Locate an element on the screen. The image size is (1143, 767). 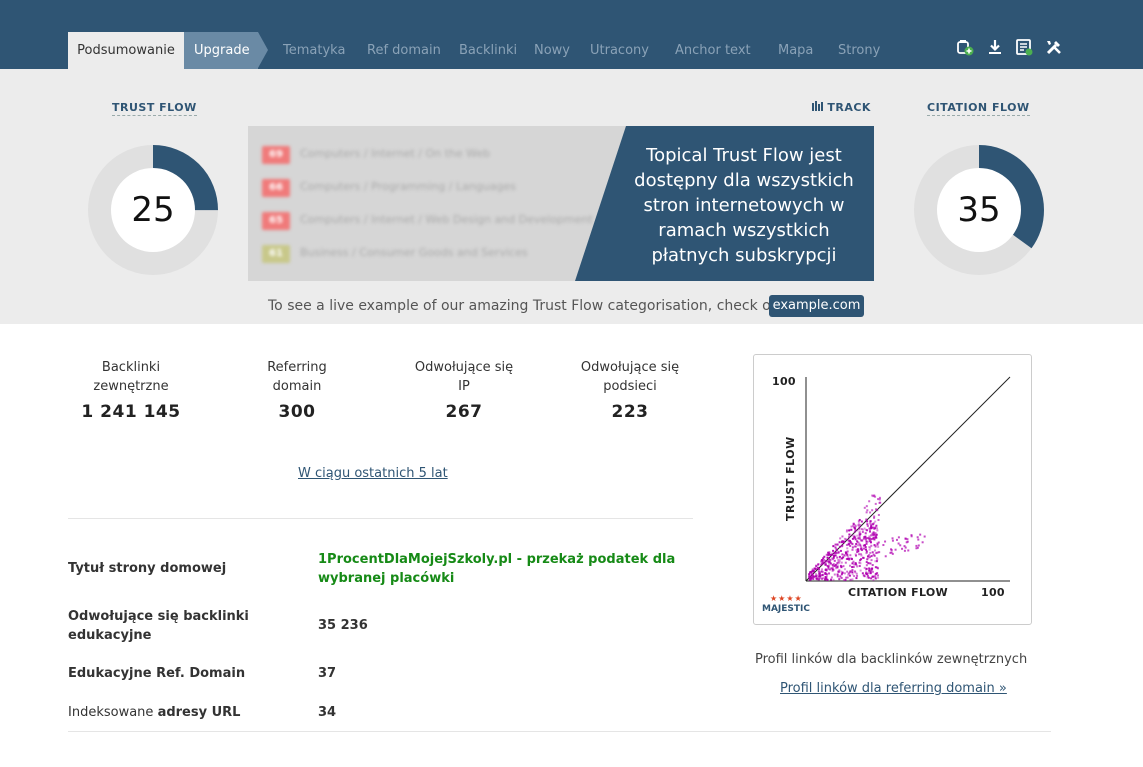
citation-flow-label: CITATION FLOW is located at coordinates (978, 108).